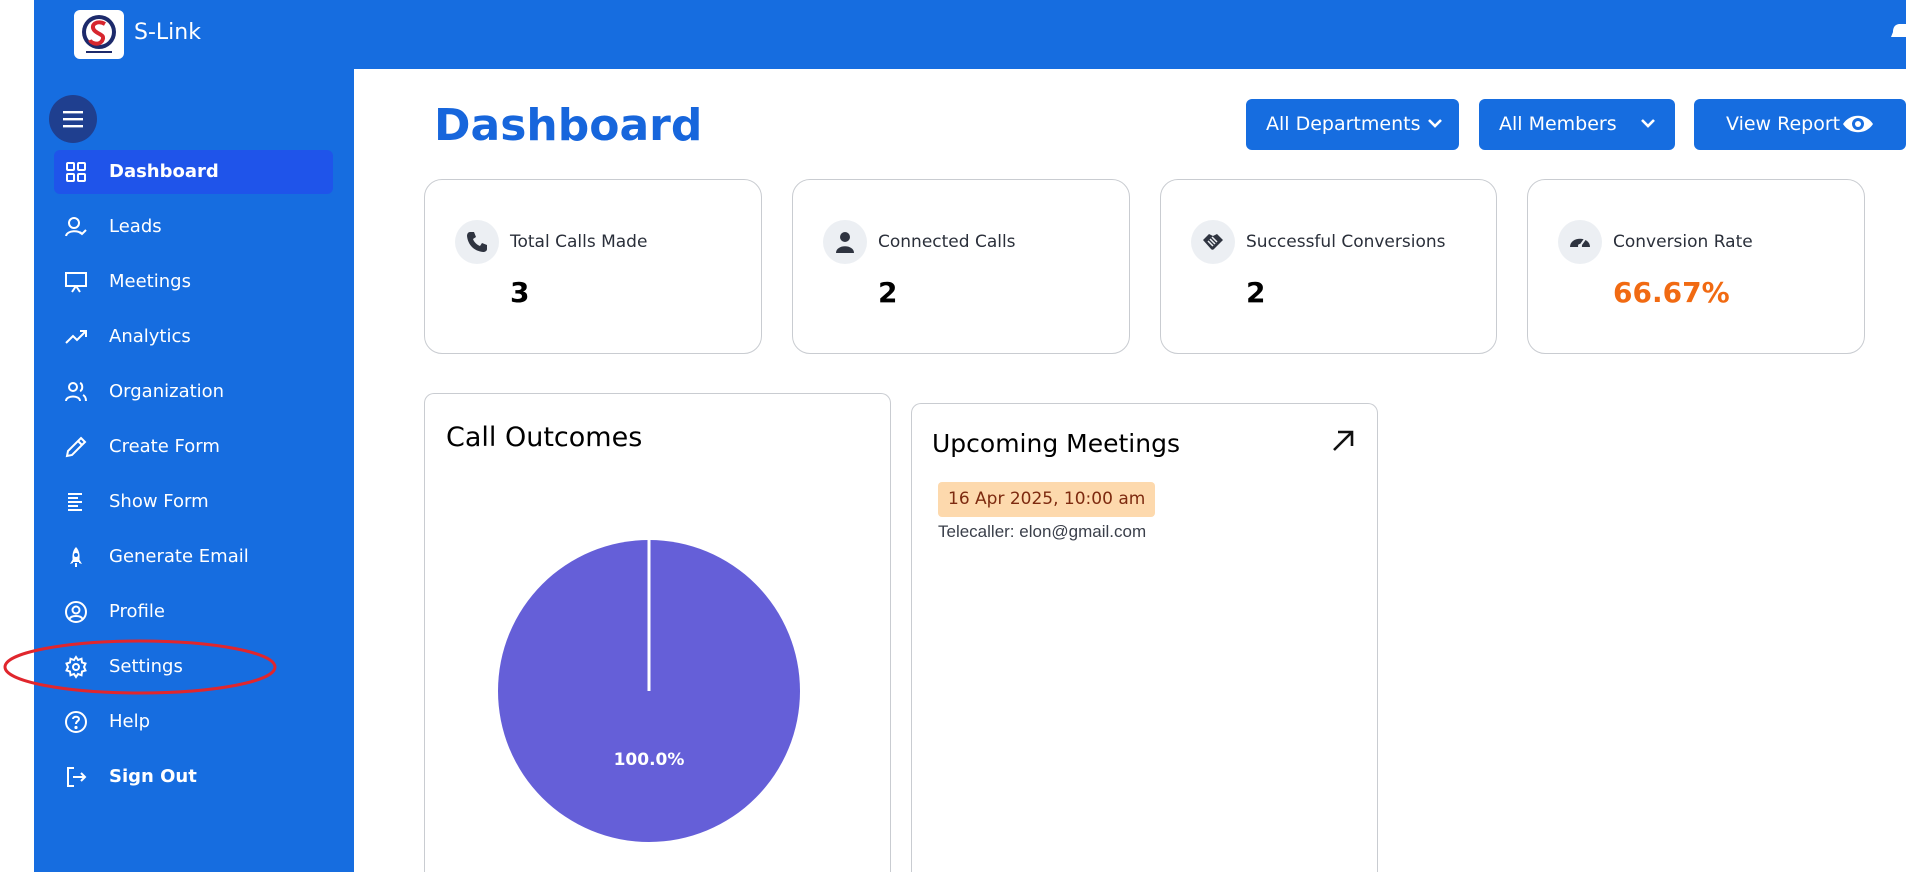 This screenshot has width=1906, height=872. What do you see at coordinates (845, 242) in the screenshot?
I see `person-icon` at bounding box center [845, 242].